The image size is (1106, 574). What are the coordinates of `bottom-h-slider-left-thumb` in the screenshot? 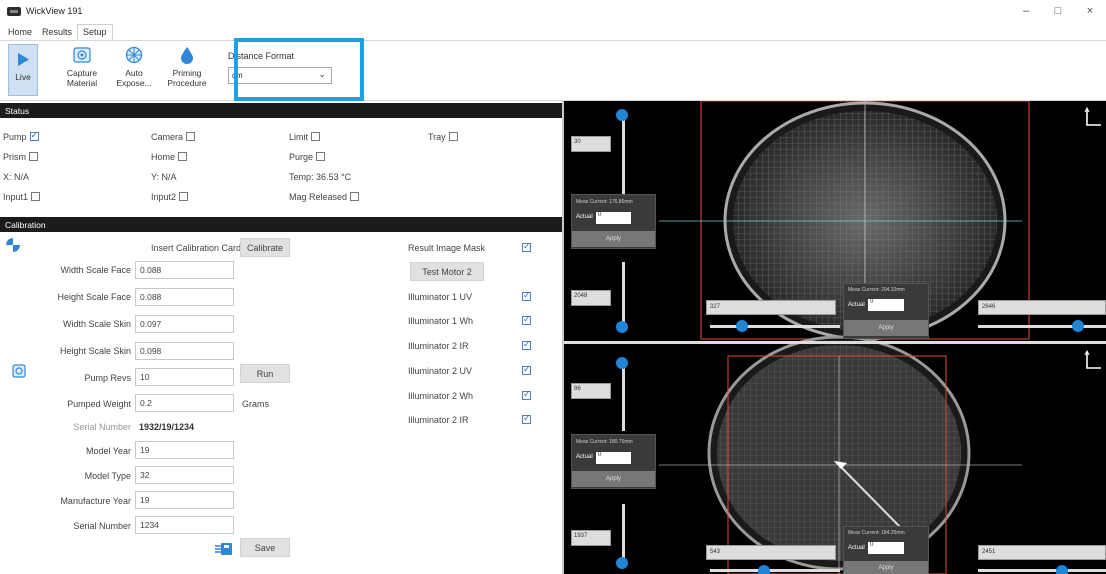 It's located at (764, 569).